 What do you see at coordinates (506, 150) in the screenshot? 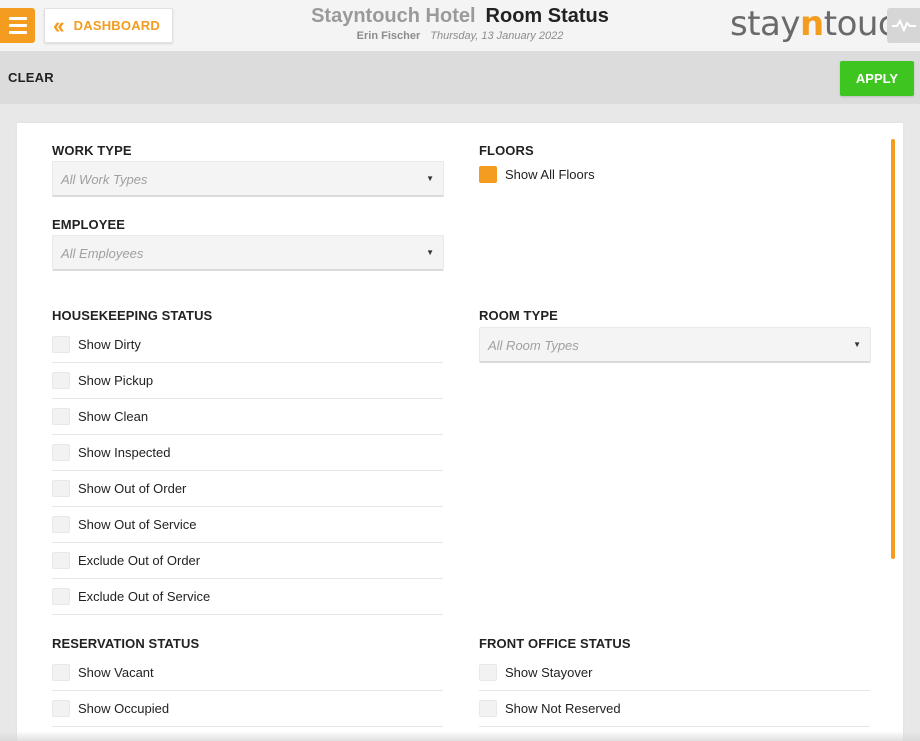
I see `floors-title: FLOORS` at bounding box center [506, 150].